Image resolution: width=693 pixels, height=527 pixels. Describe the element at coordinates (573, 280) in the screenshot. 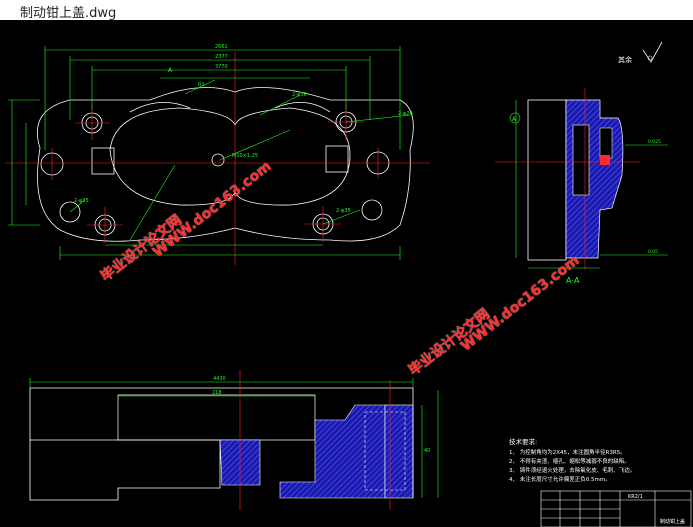

I see `section-label: A-A` at that location.